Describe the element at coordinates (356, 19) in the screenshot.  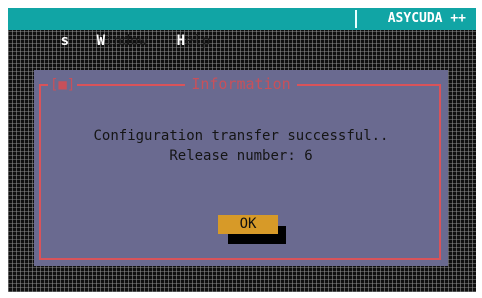
I see `menu-separator` at that location.